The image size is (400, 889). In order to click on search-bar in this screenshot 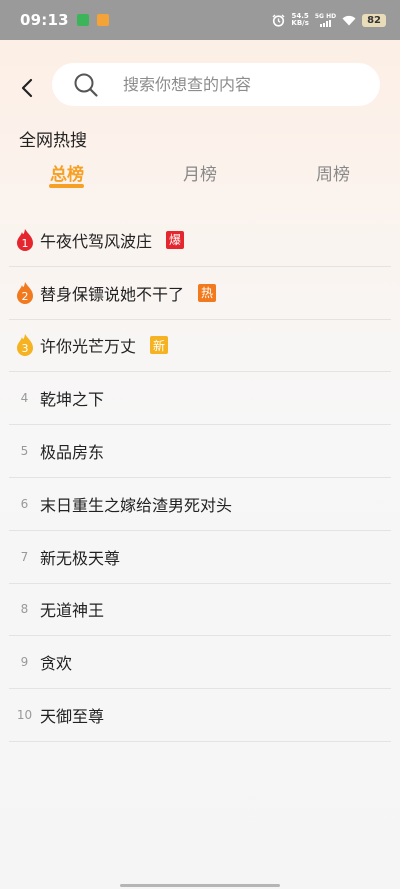, I will do `click(216, 84)`.